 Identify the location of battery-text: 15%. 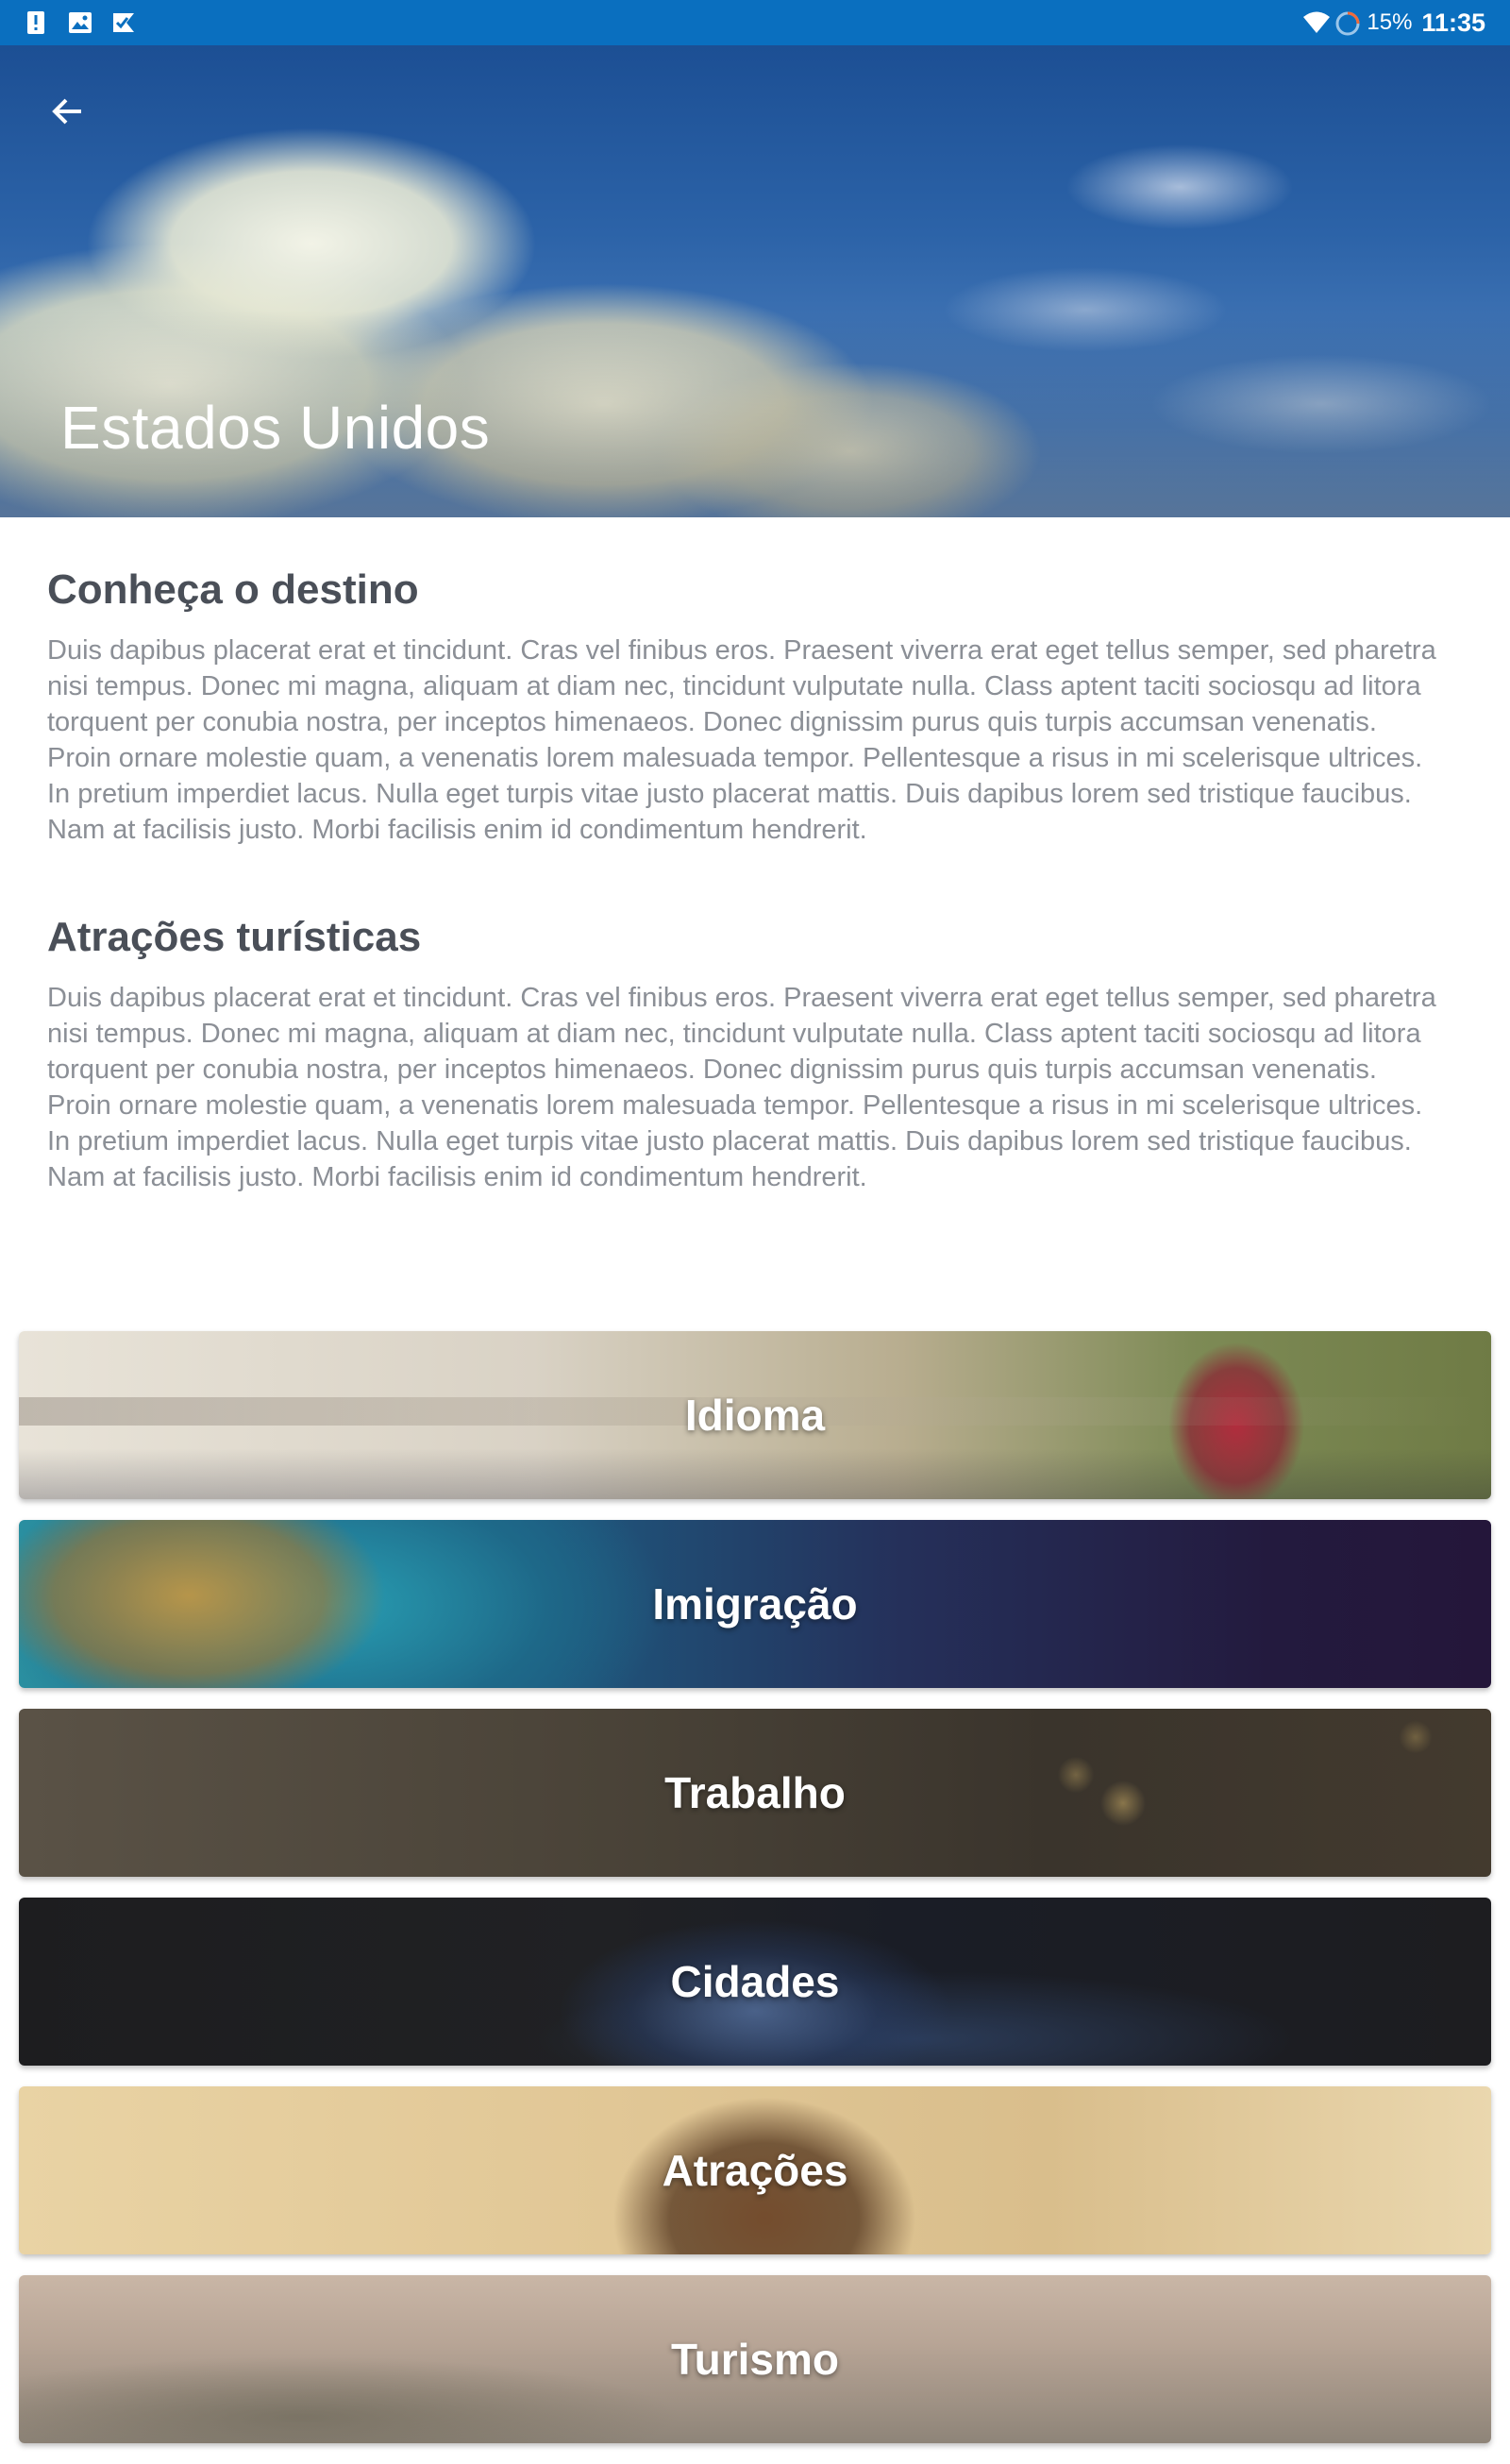
(1390, 22).